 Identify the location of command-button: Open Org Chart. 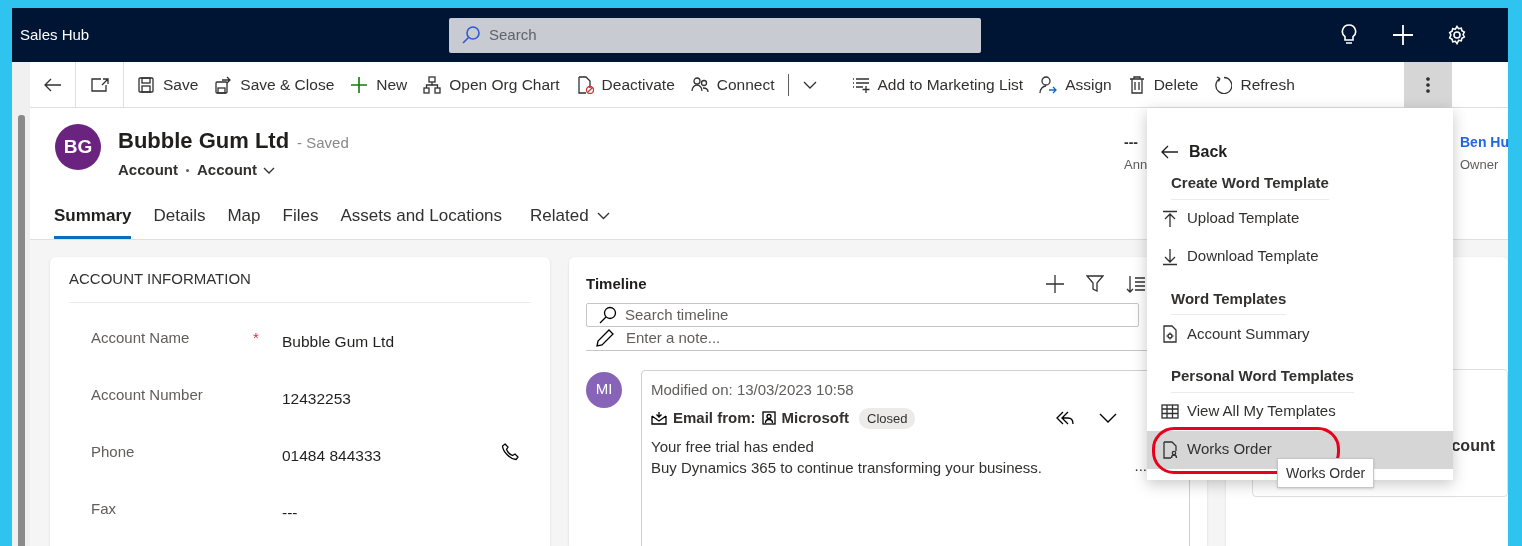
(491, 84).